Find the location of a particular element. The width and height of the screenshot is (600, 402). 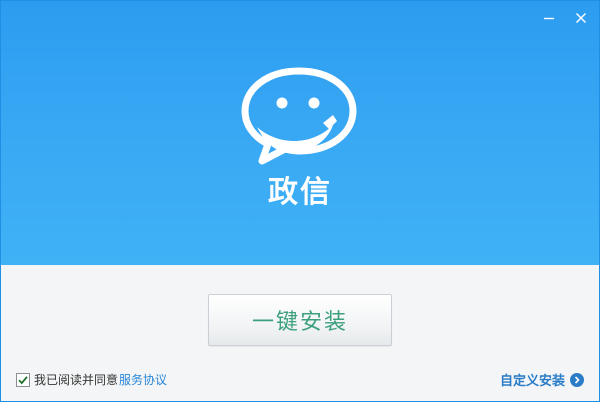

custom-install-link: 自定义安装 is located at coordinates (542, 379).